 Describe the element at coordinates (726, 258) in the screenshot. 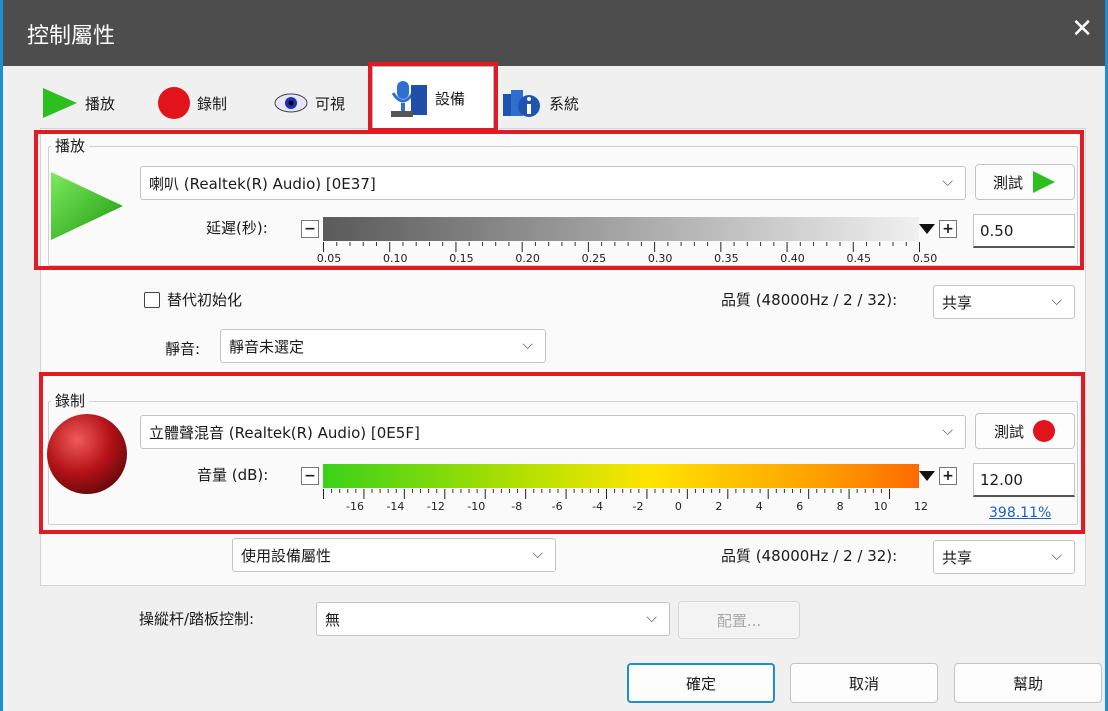

I see `tick-label: 0.35` at that location.